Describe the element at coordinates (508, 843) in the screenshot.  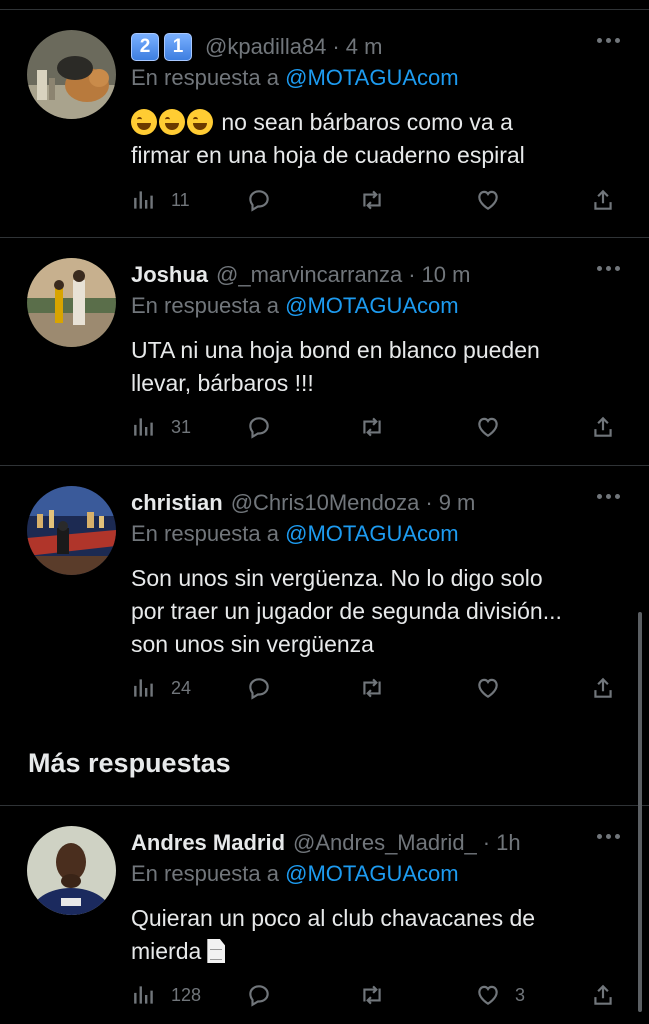
I see `timestamp: 1h` at that location.